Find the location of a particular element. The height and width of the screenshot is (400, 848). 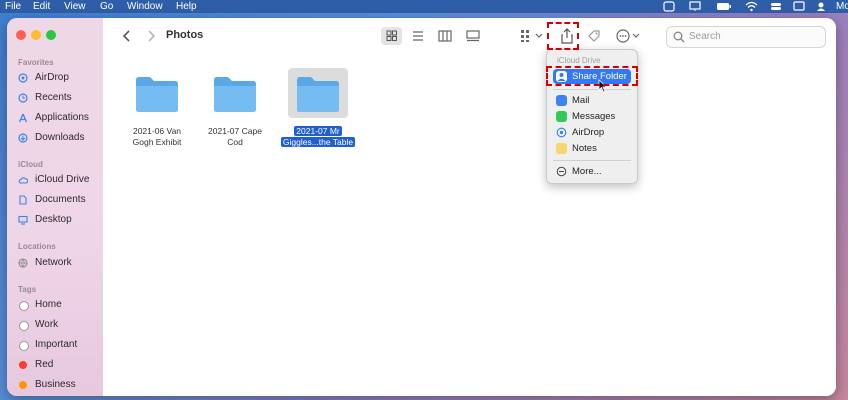

folder-name: 2021-06 Van Gogh Exhibit is located at coordinates (157, 136).